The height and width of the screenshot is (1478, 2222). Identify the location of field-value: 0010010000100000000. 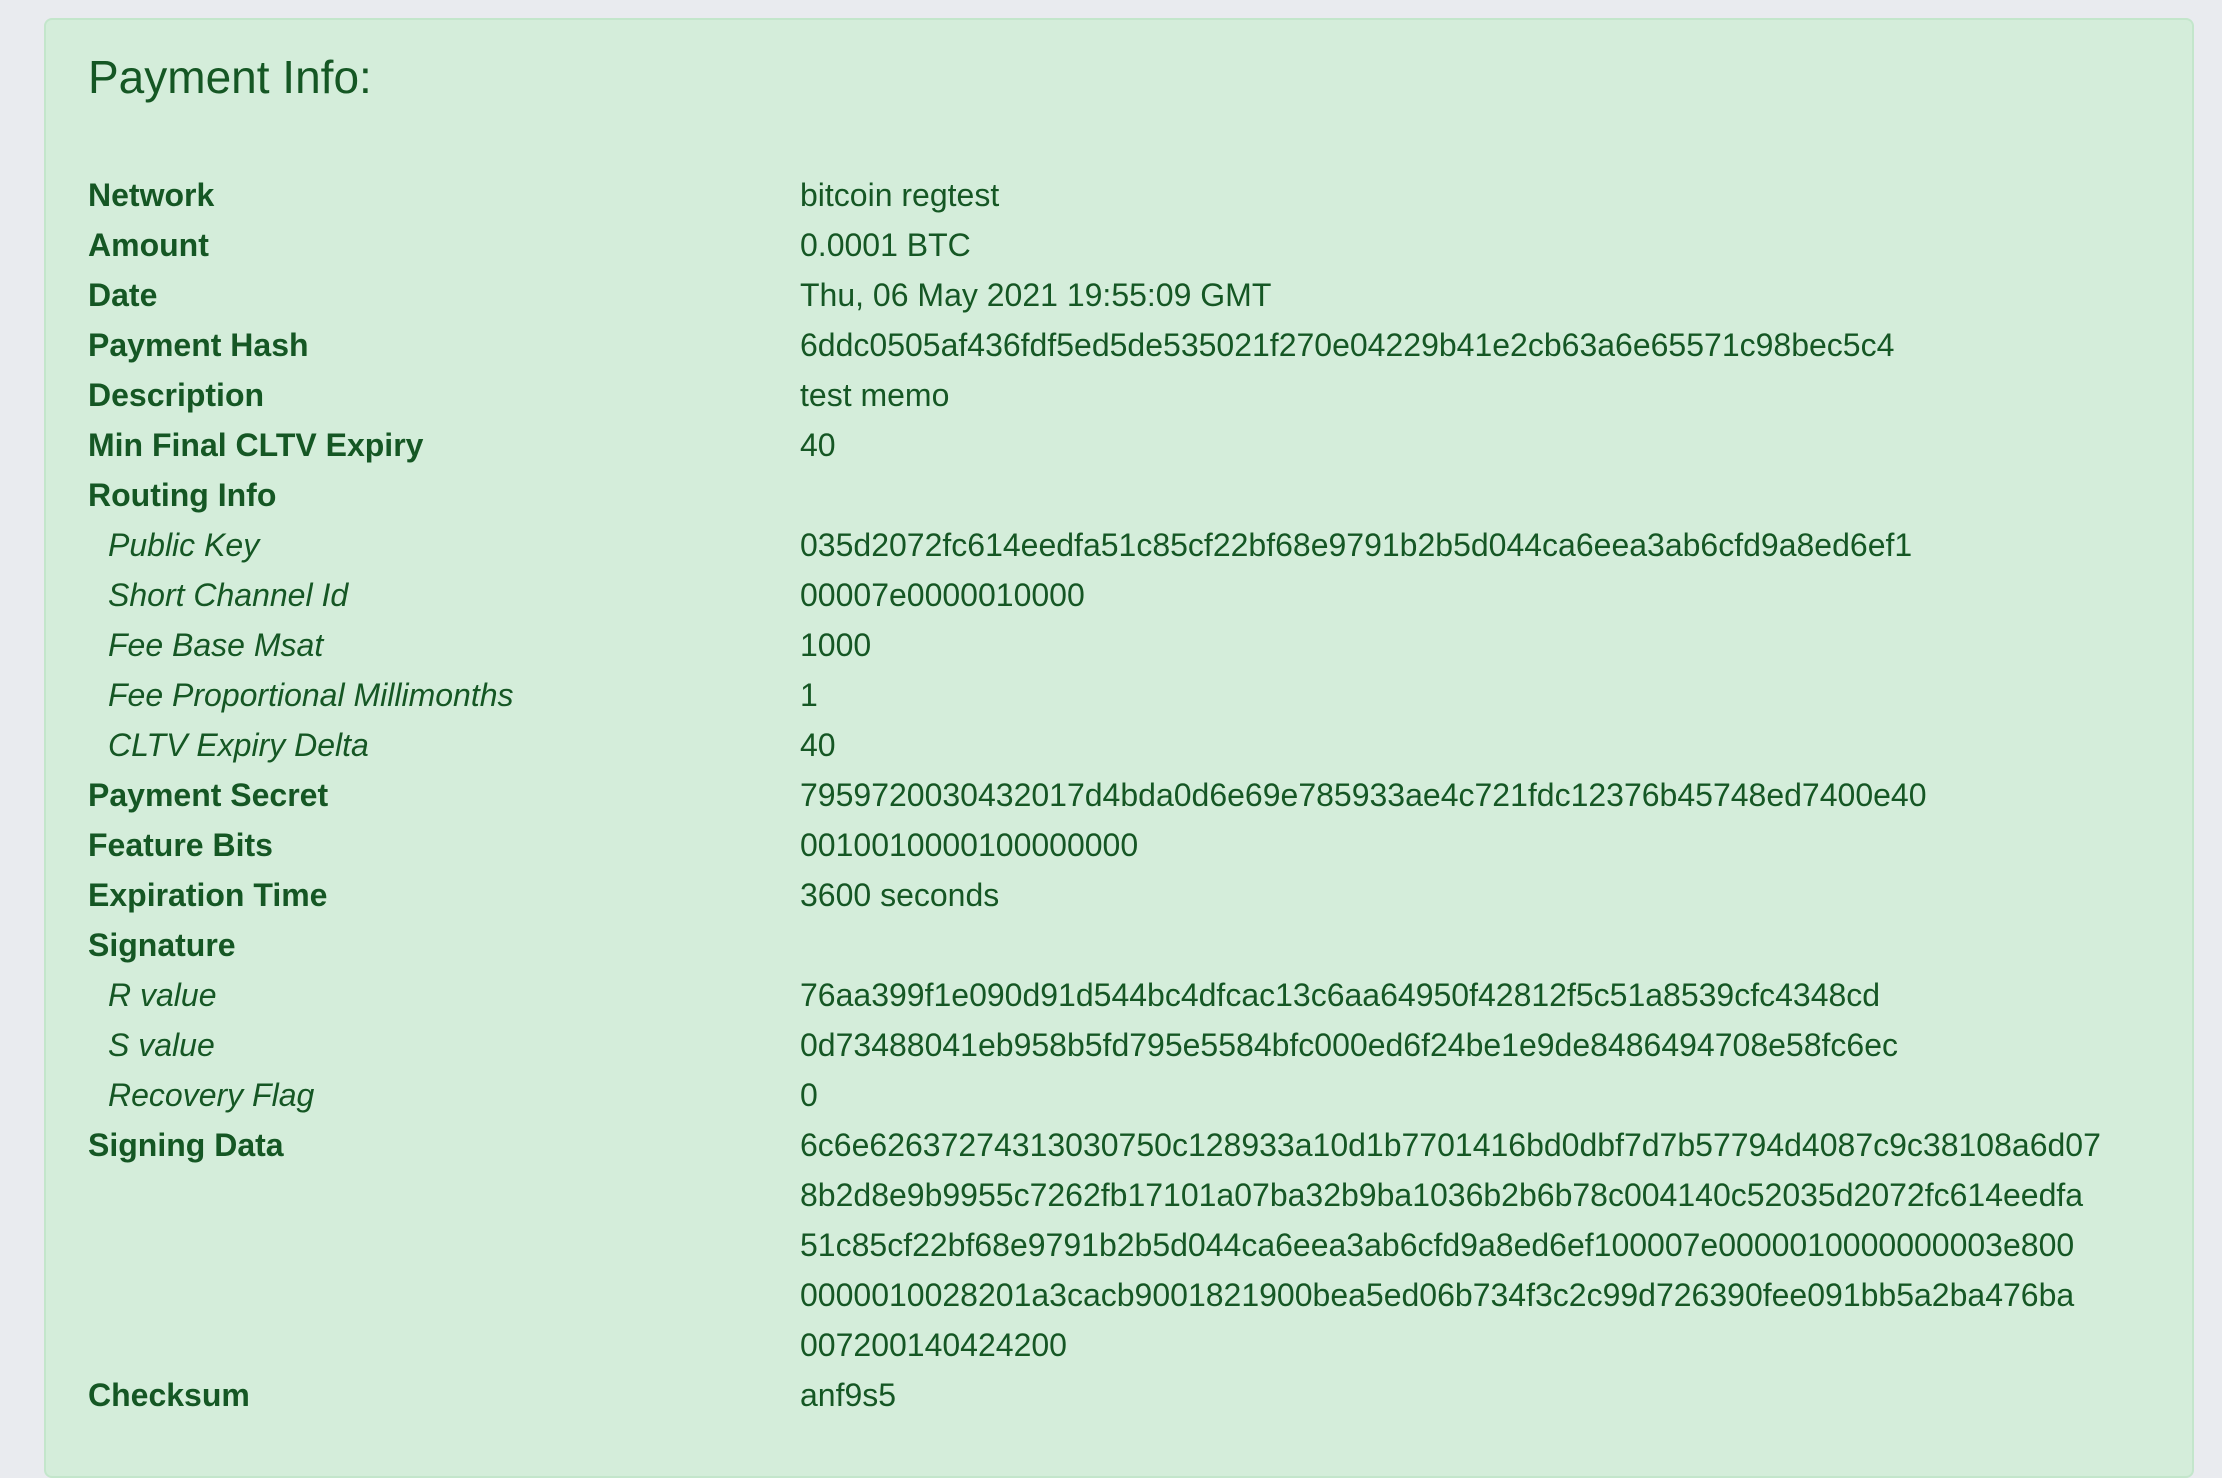
(969, 845).